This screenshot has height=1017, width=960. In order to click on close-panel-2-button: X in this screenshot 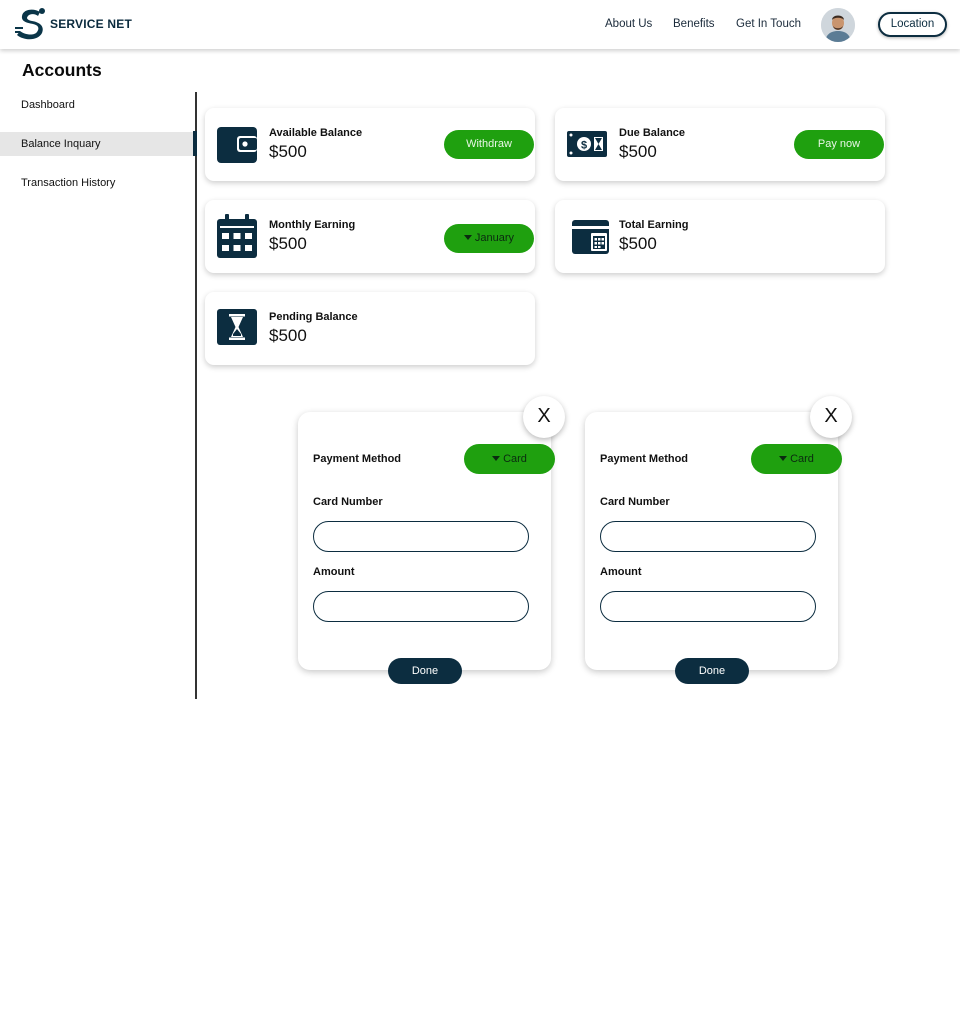, I will do `click(831, 417)`.